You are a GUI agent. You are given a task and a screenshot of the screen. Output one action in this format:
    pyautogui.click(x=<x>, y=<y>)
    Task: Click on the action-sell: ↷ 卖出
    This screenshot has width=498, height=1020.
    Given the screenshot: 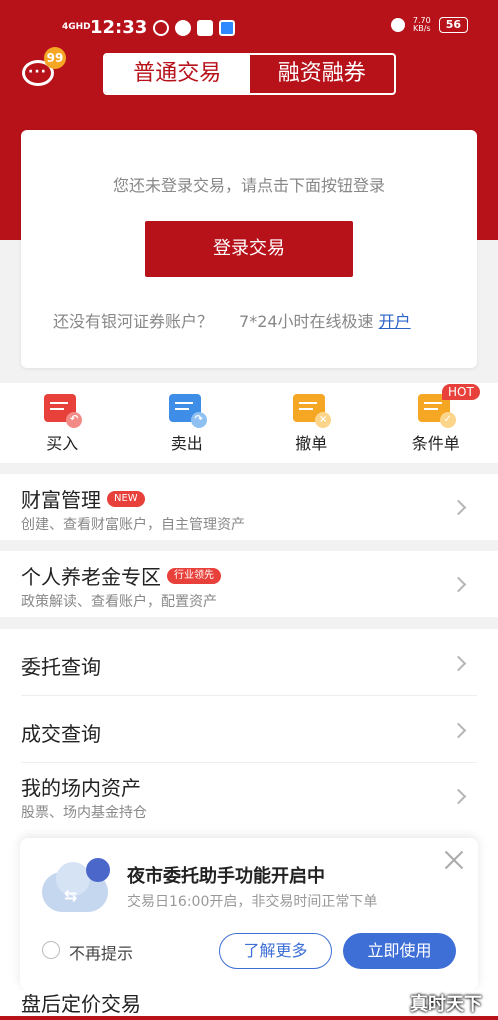 What is the action you would take?
    pyautogui.click(x=187, y=423)
    